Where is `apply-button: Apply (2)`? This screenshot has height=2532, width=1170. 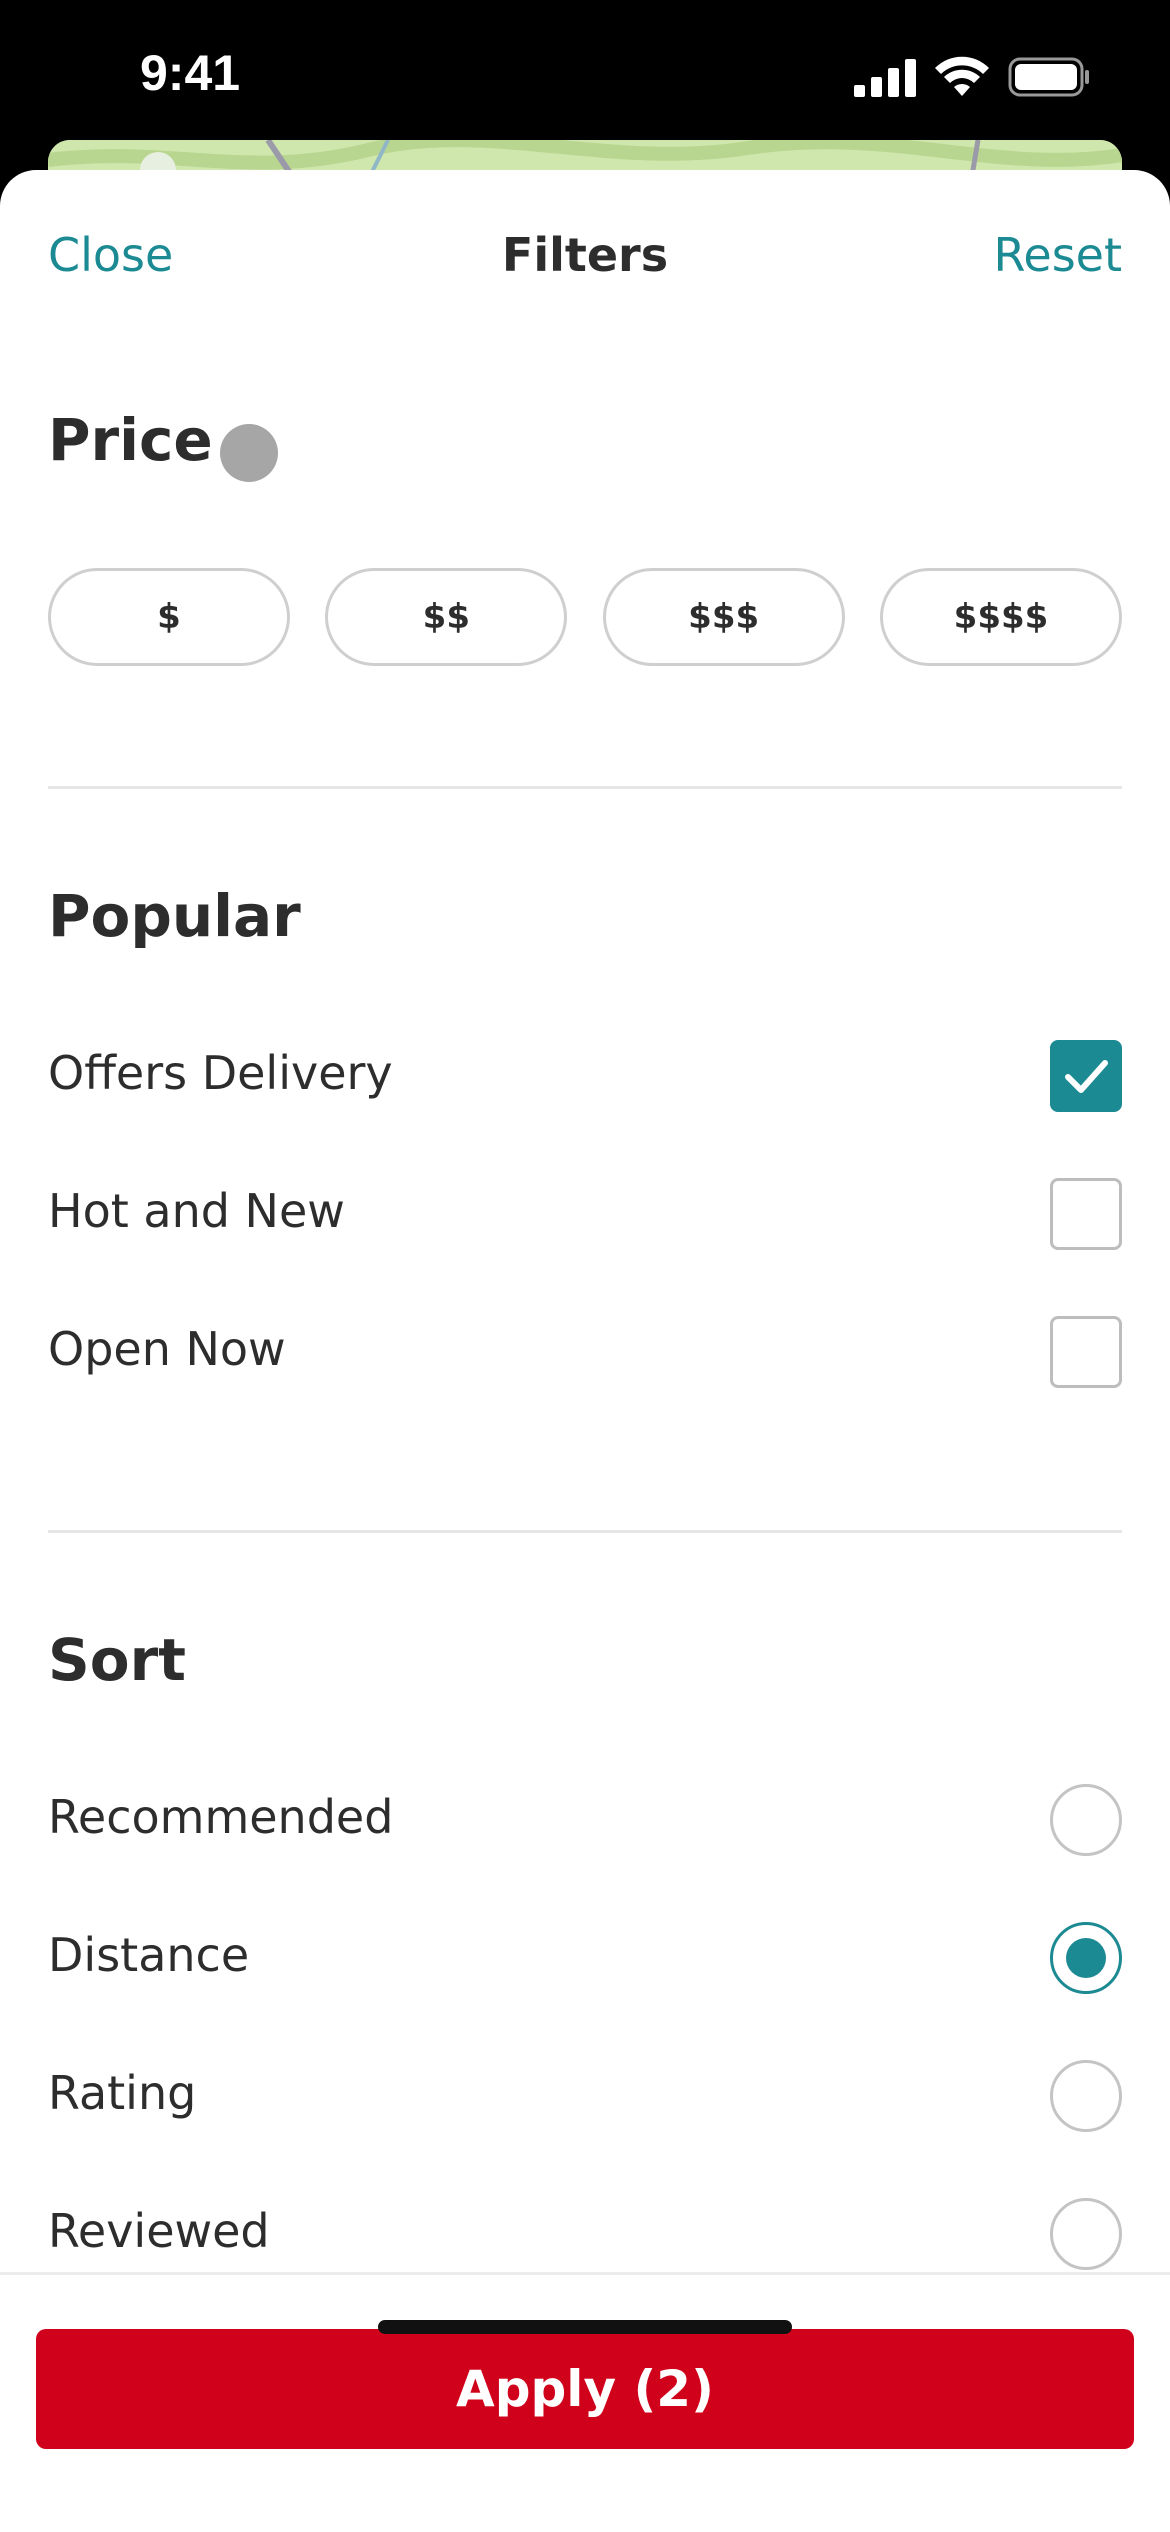
apply-button: Apply (2) is located at coordinates (585, 2389).